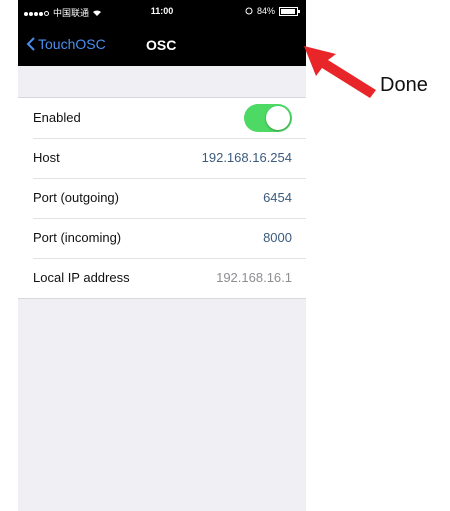 The image size is (450, 511). I want to click on host-row: Host 192.168.16.254, so click(162, 158).